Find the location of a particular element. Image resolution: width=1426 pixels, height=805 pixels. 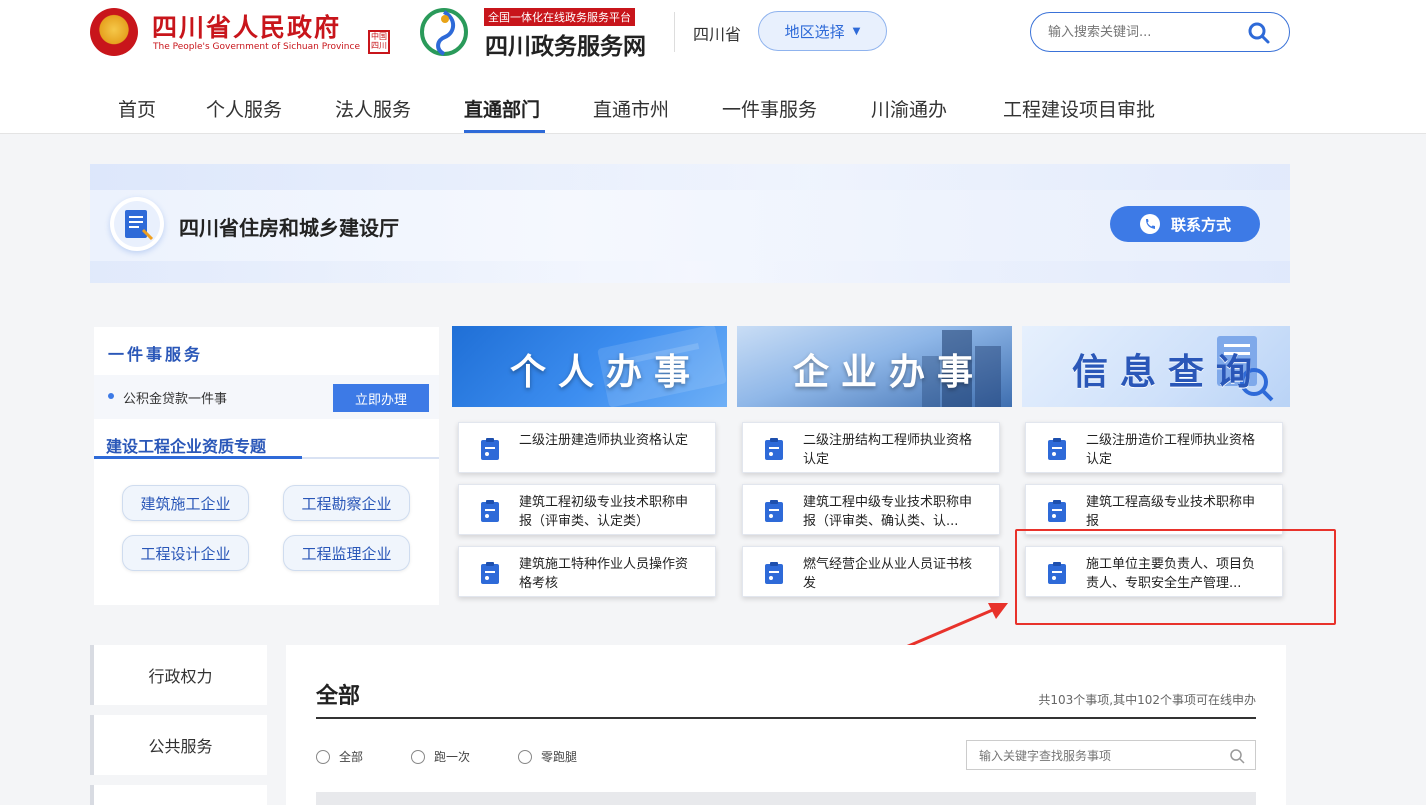

table-header is located at coordinates (786, 798).